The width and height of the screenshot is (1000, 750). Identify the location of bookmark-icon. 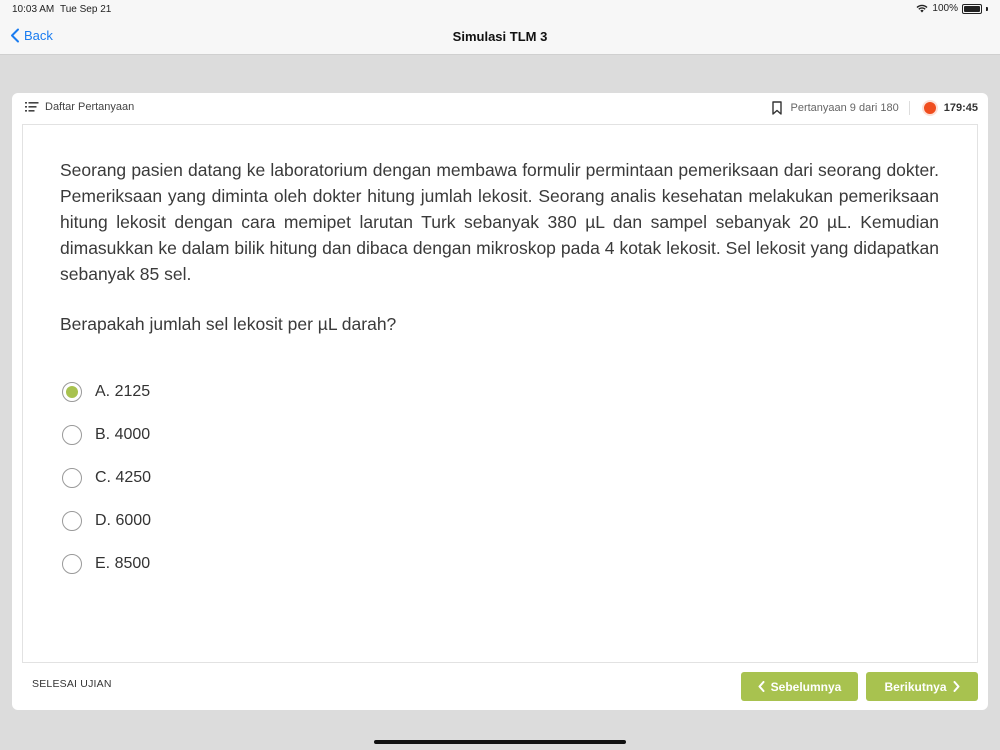
(777, 108).